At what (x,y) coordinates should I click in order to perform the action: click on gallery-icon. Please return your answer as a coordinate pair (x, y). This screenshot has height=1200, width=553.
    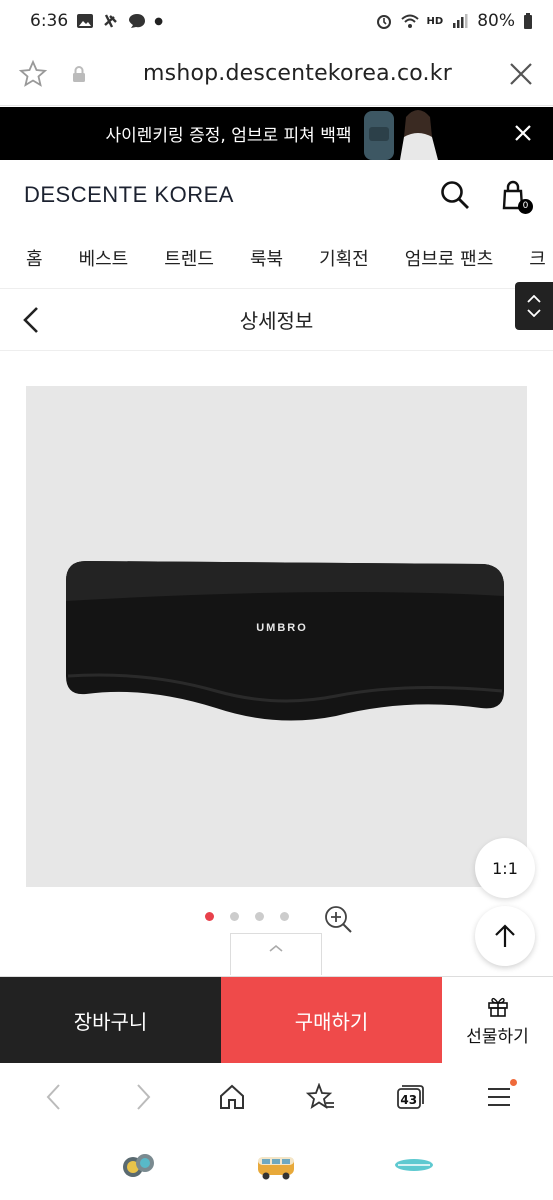
    Looking at the image, I should click on (85, 21).